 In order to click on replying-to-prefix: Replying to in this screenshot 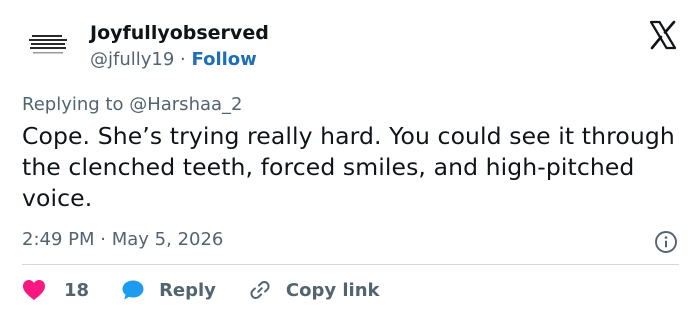, I will do `click(73, 104)`.